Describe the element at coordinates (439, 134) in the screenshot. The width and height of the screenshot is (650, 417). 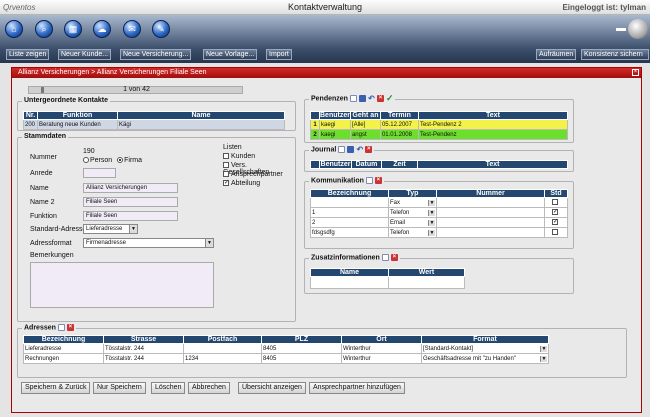
I see `table-row: 2 kaegi angst 01.01.2008 Test-Pendenz` at that location.